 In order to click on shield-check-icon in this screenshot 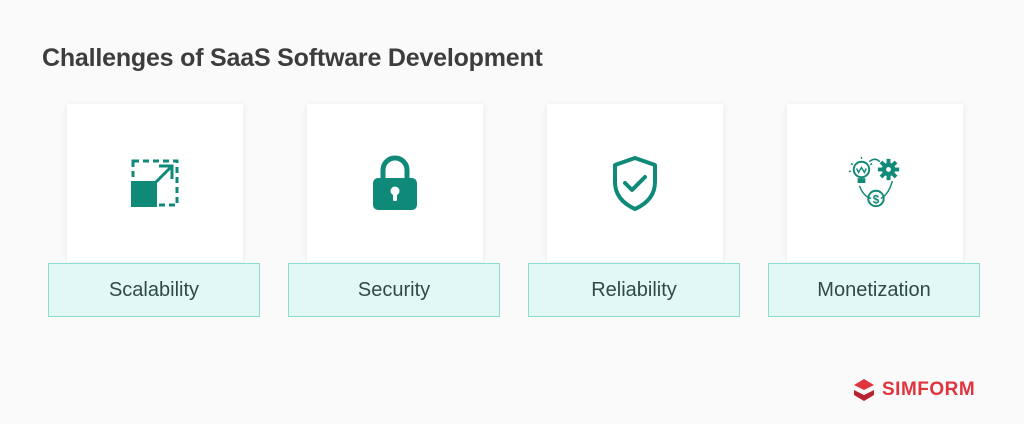, I will do `click(635, 183)`.